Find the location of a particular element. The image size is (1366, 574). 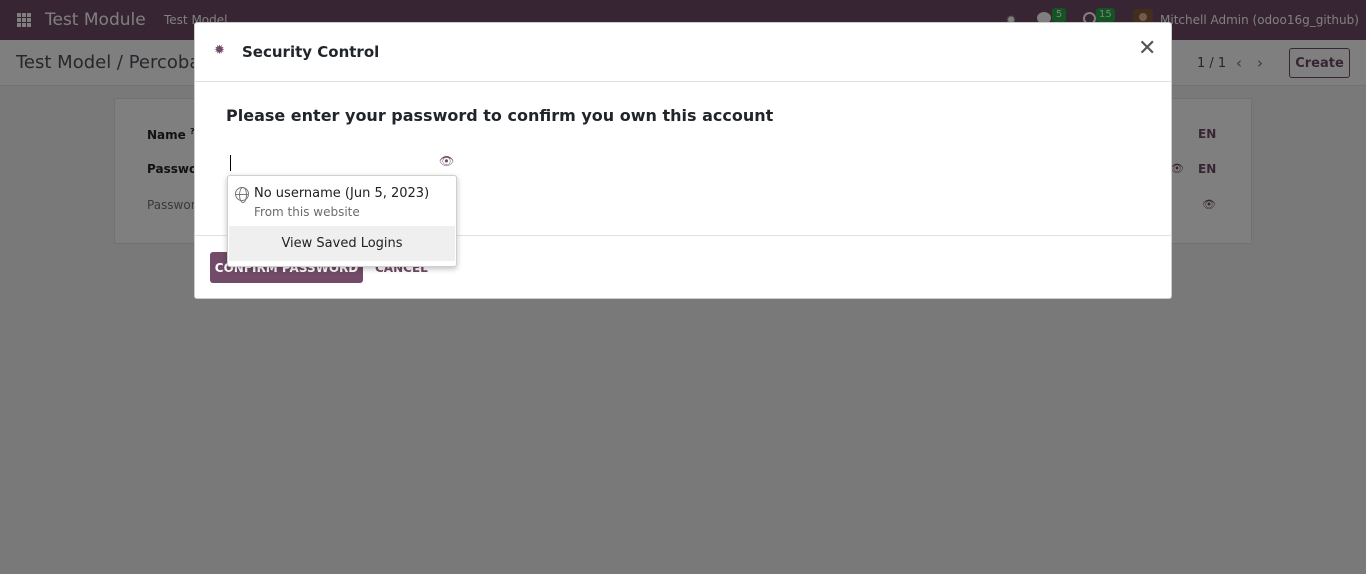

close-icon: ✕ is located at coordinates (1147, 49).